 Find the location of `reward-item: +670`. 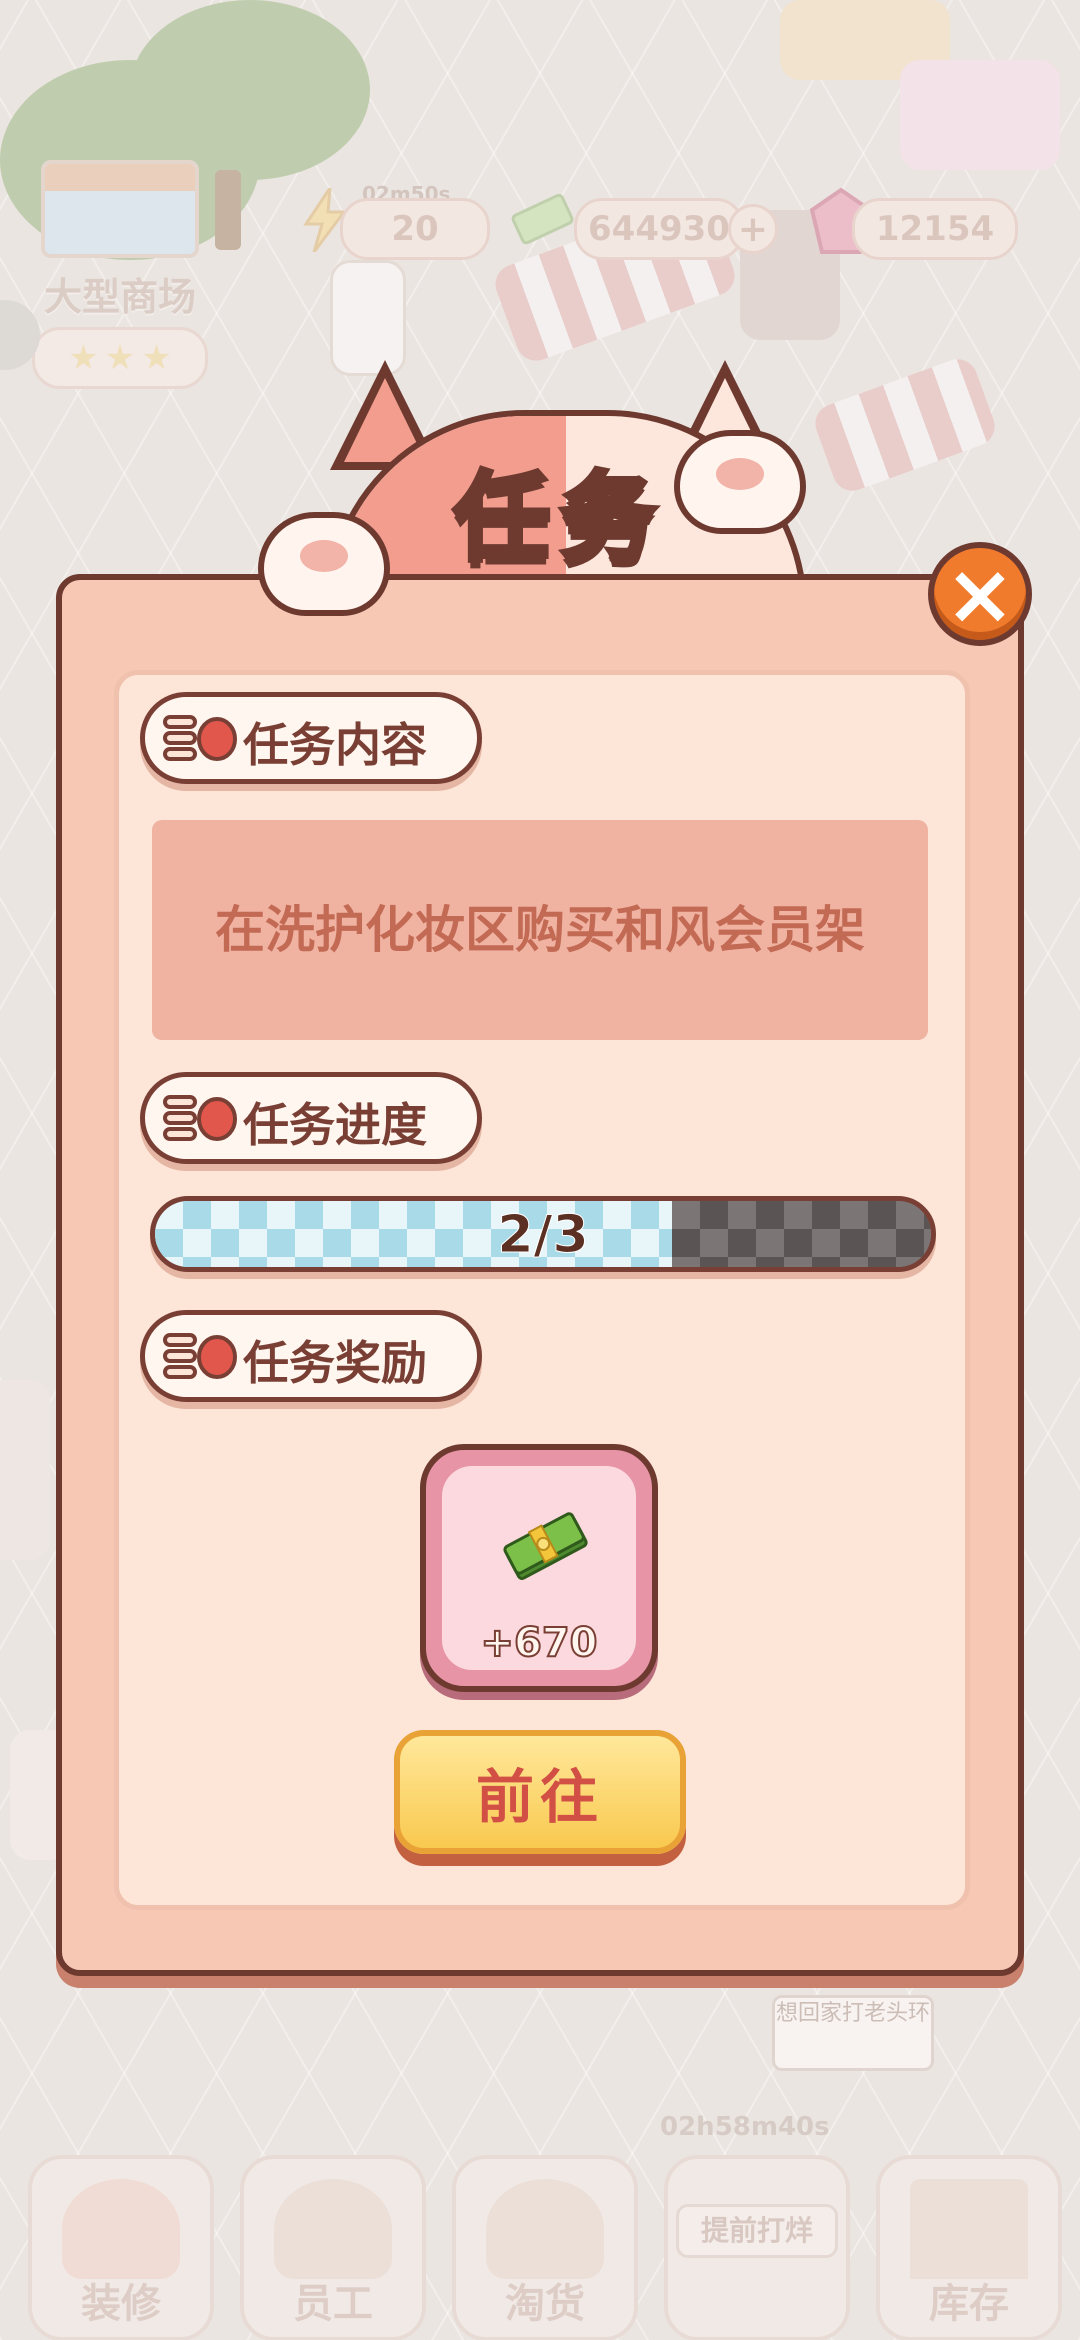

reward-item: +670 is located at coordinates (539, 1568).